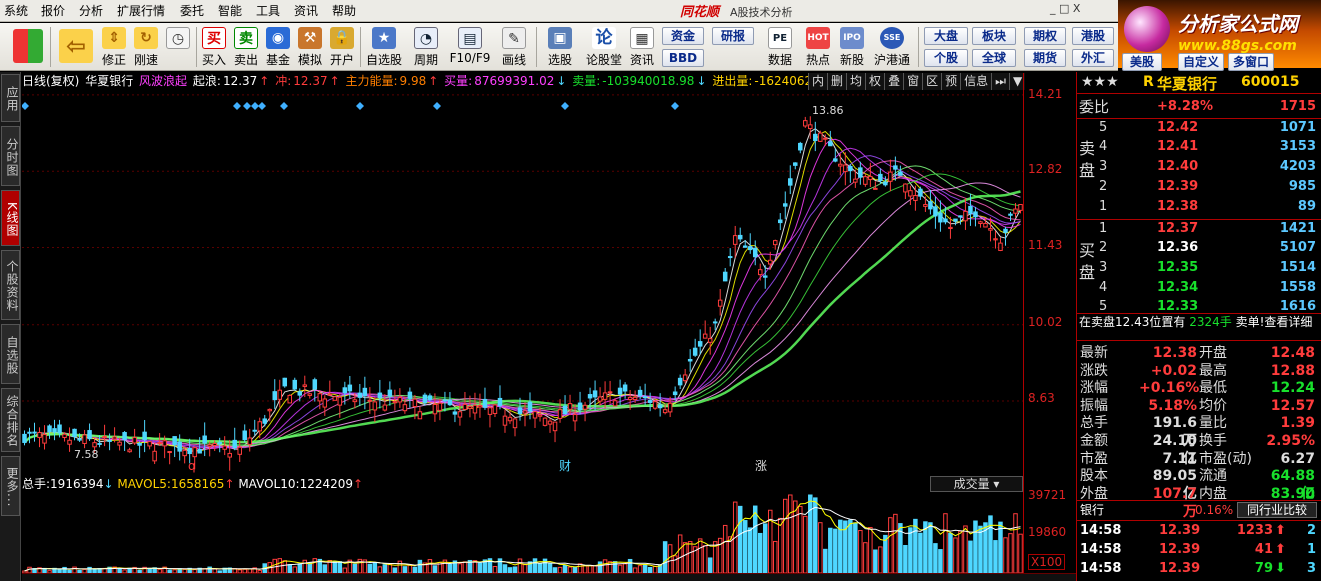 The image size is (1321, 581). I want to click on simulate-button: ⚒ 模拟, so click(310, 47).